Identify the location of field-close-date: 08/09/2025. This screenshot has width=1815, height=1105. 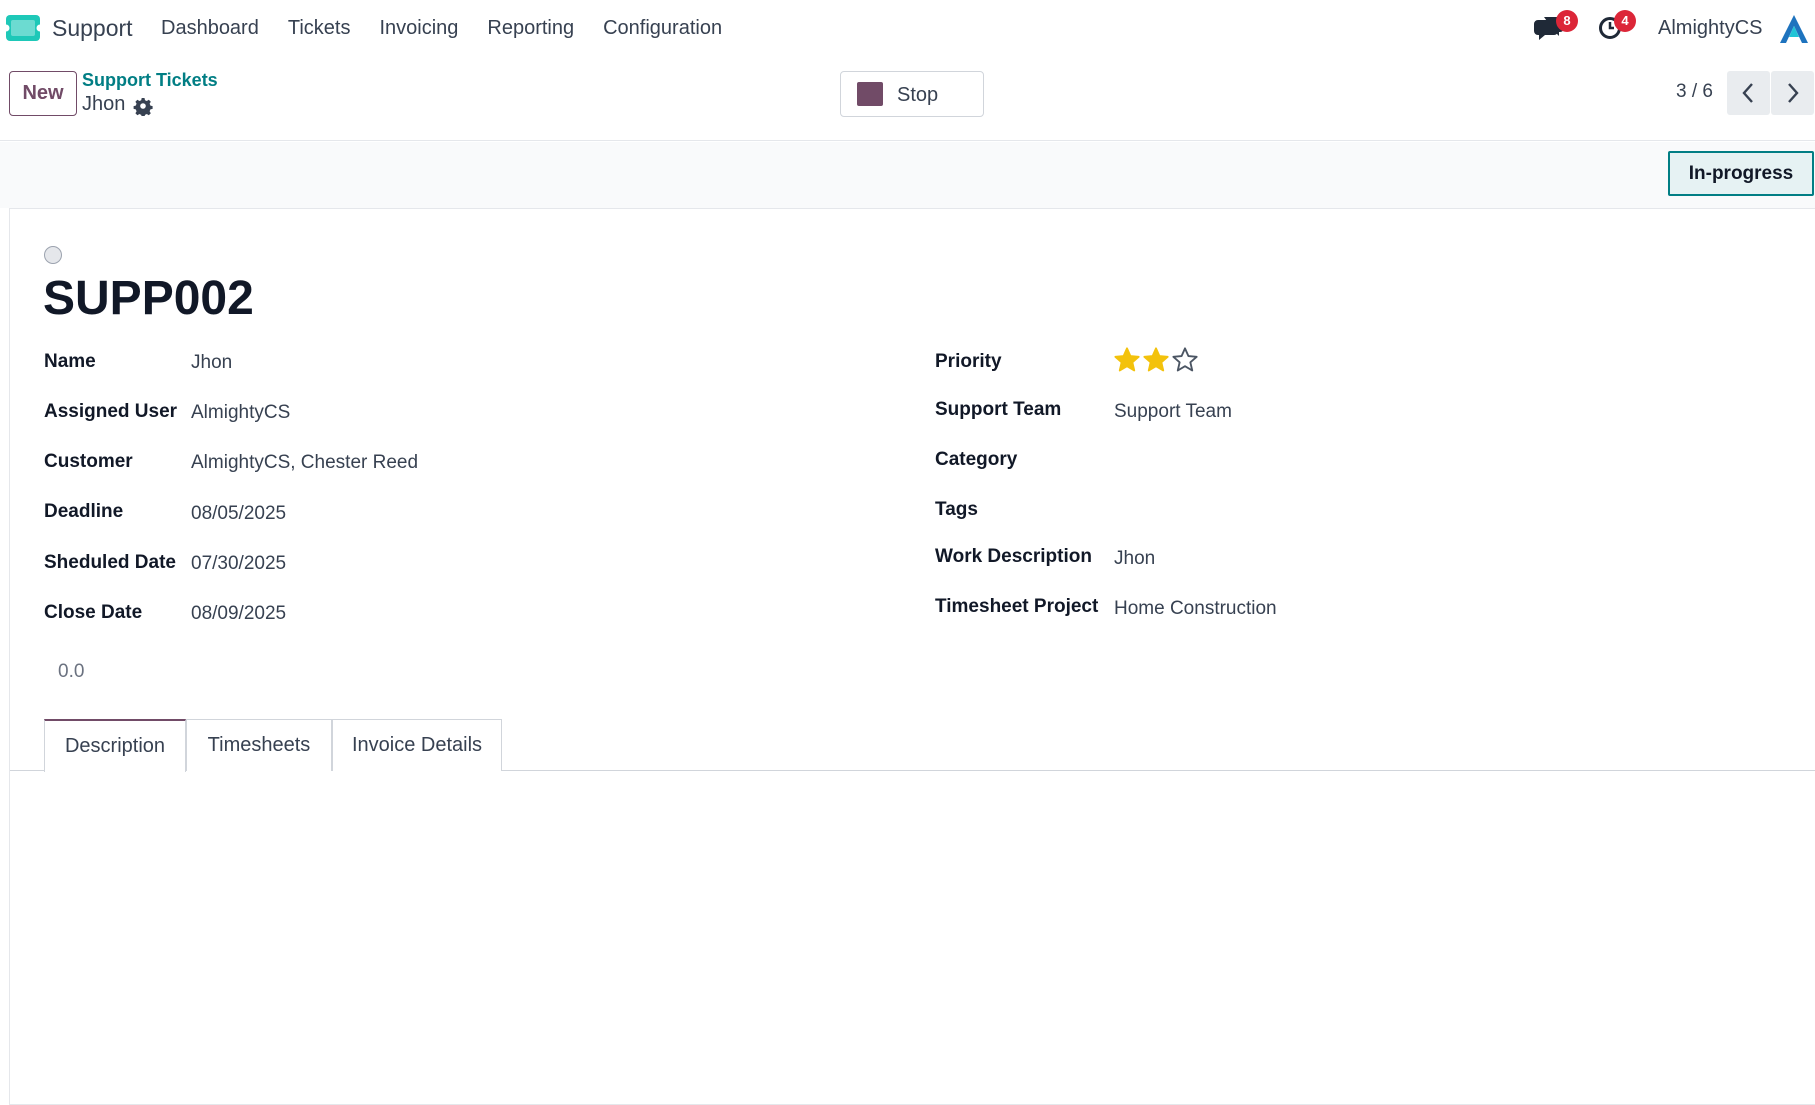
(238, 614).